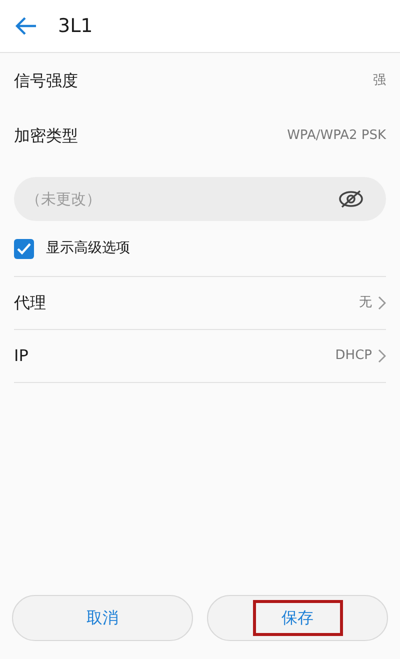 The width and height of the screenshot is (400, 659). Describe the element at coordinates (21, 356) in the screenshot. I see `row-label: IP` at that location.